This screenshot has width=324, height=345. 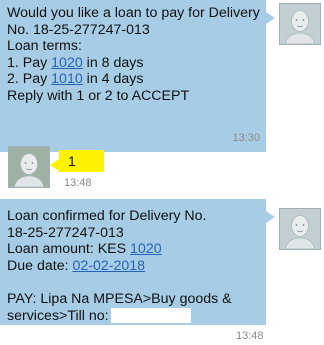 I want to click on message-text: 1, so click(x=72, y=161).